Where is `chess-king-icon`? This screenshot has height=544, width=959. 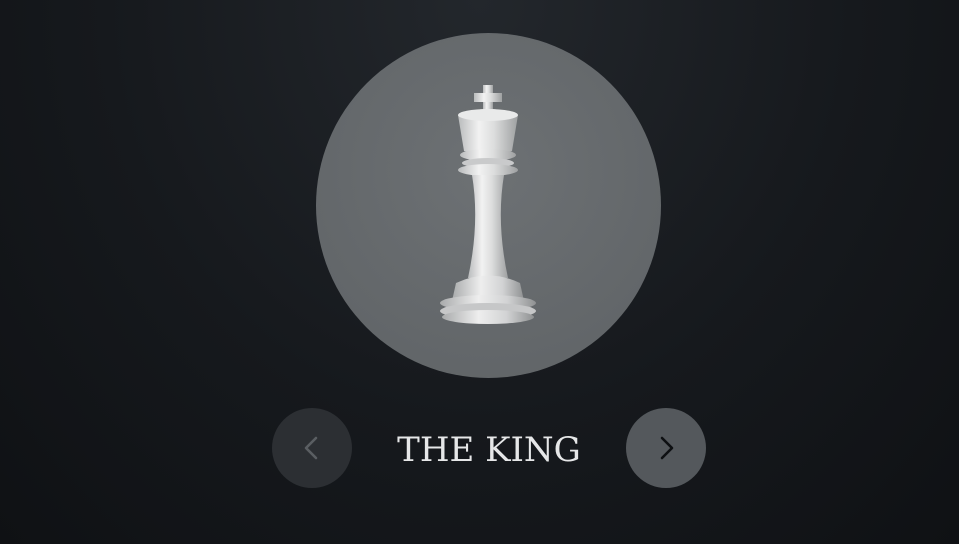 chess-king-icon is located at coordinates (488, 204).